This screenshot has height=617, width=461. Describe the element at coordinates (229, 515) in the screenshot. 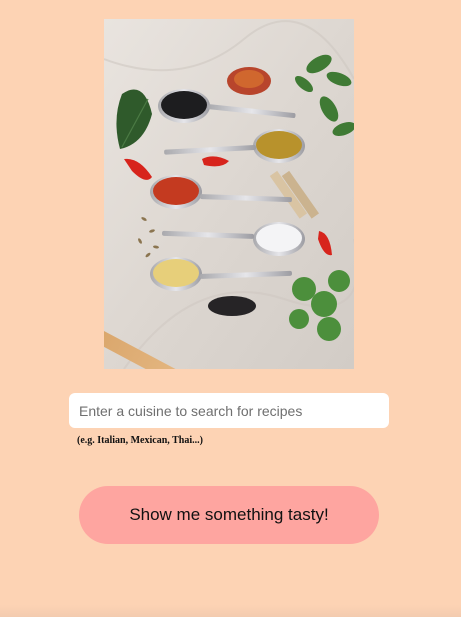

I see `show-tasty-button: Show me something tasty!` at that location.